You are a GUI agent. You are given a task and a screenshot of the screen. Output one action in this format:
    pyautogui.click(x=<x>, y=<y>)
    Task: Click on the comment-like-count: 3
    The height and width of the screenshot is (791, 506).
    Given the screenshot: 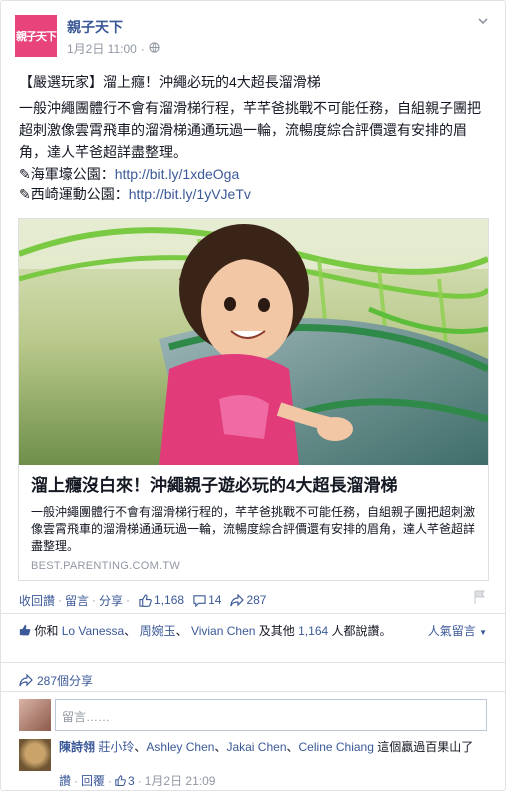 What is the action you would take?
    pyautogui.click(x=125, y=781)
    